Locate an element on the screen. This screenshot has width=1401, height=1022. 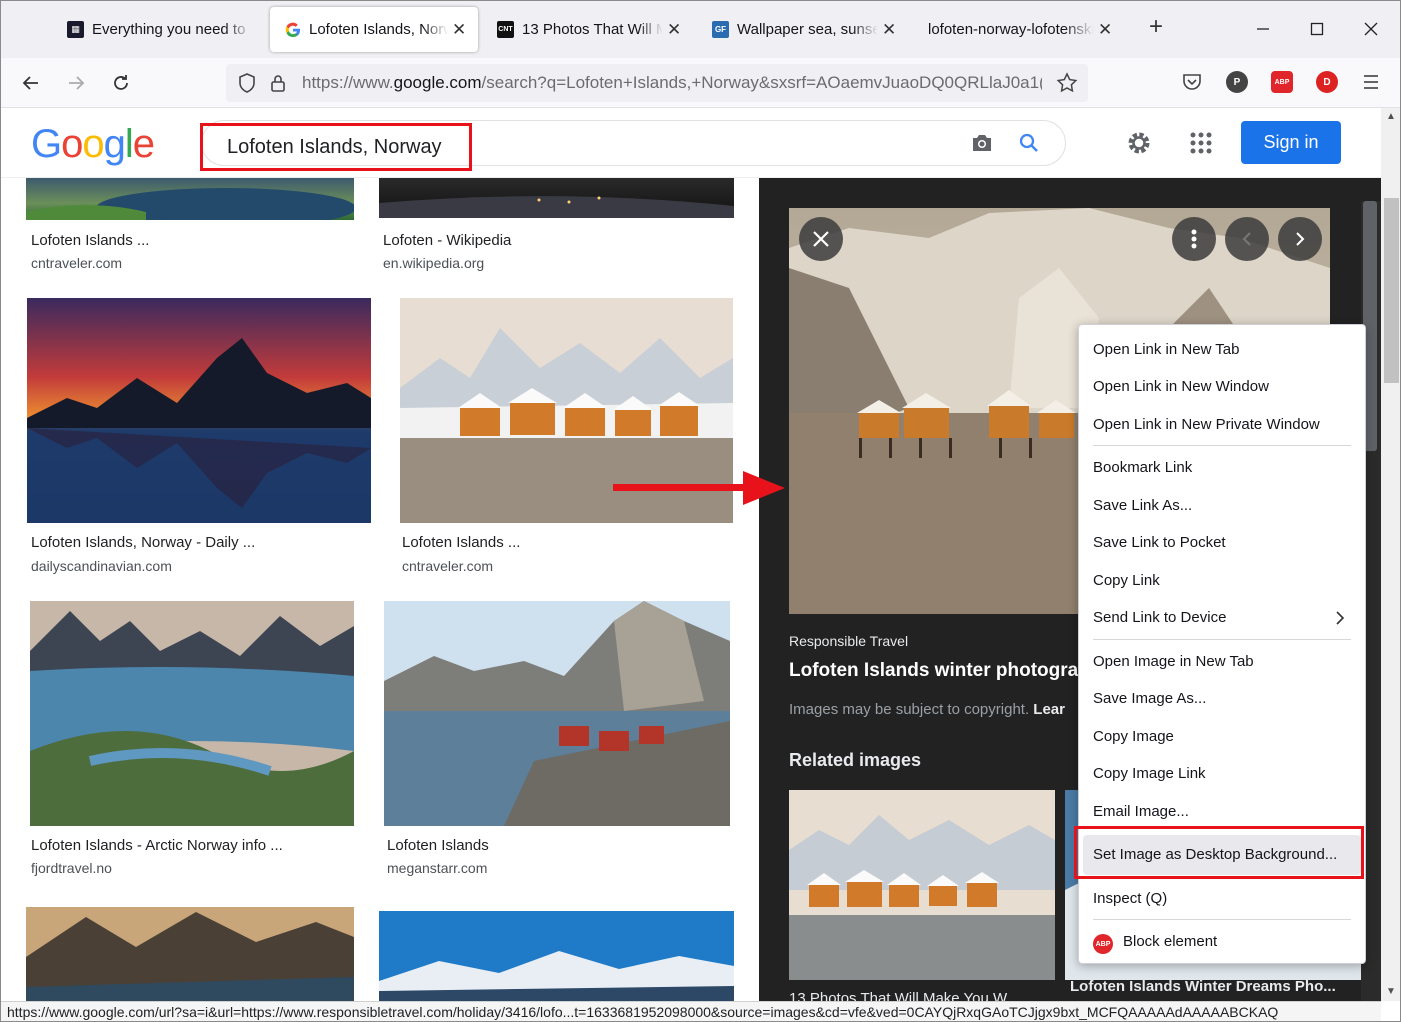
maximize-icon is located at coordinates (1317, 29).